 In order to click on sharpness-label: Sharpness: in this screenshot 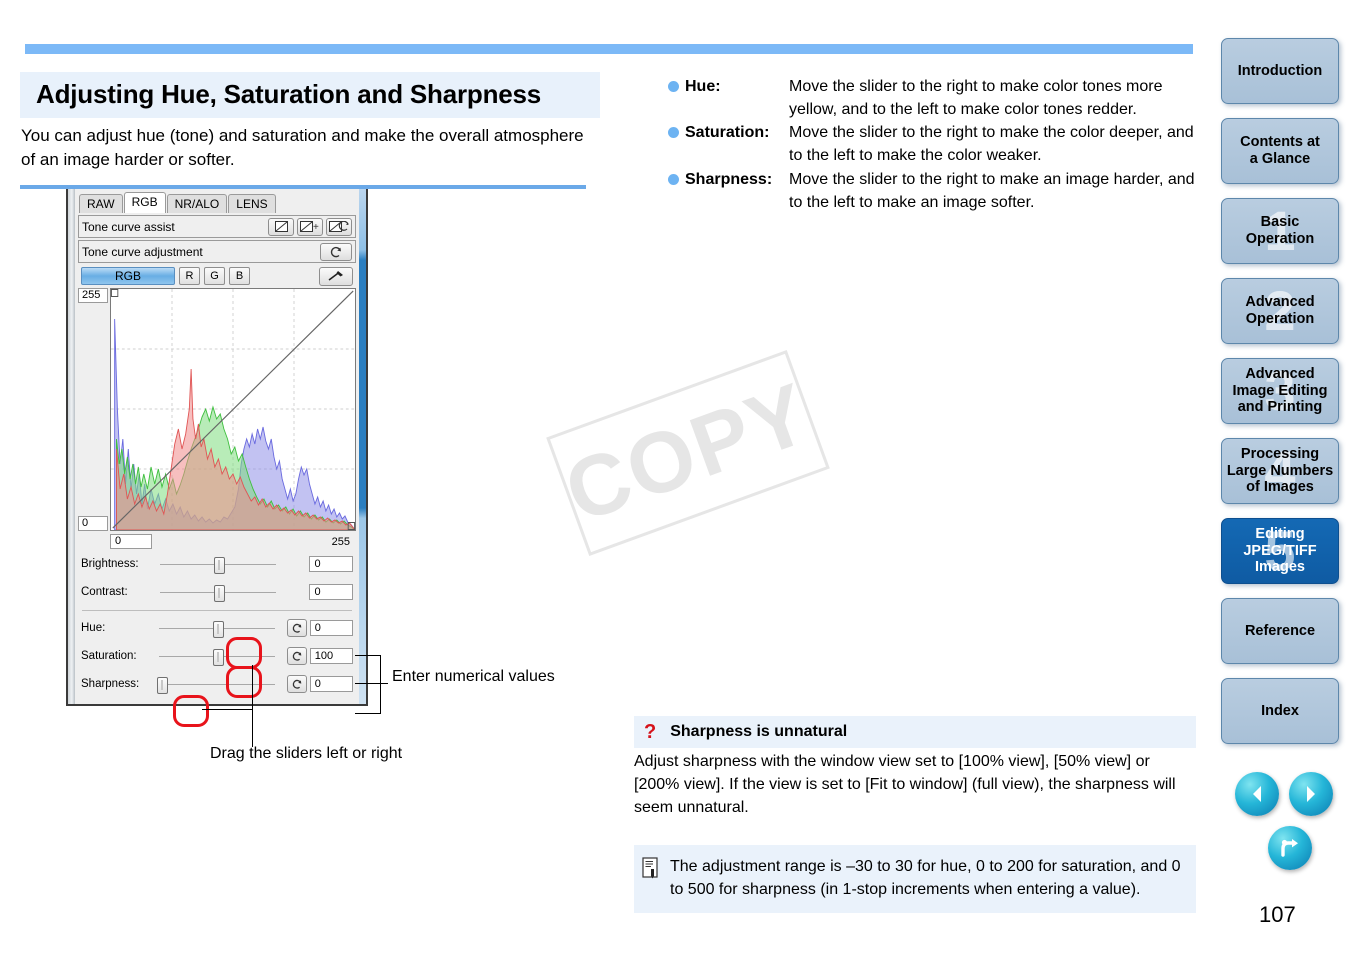, I will do `click(110, 684)`.